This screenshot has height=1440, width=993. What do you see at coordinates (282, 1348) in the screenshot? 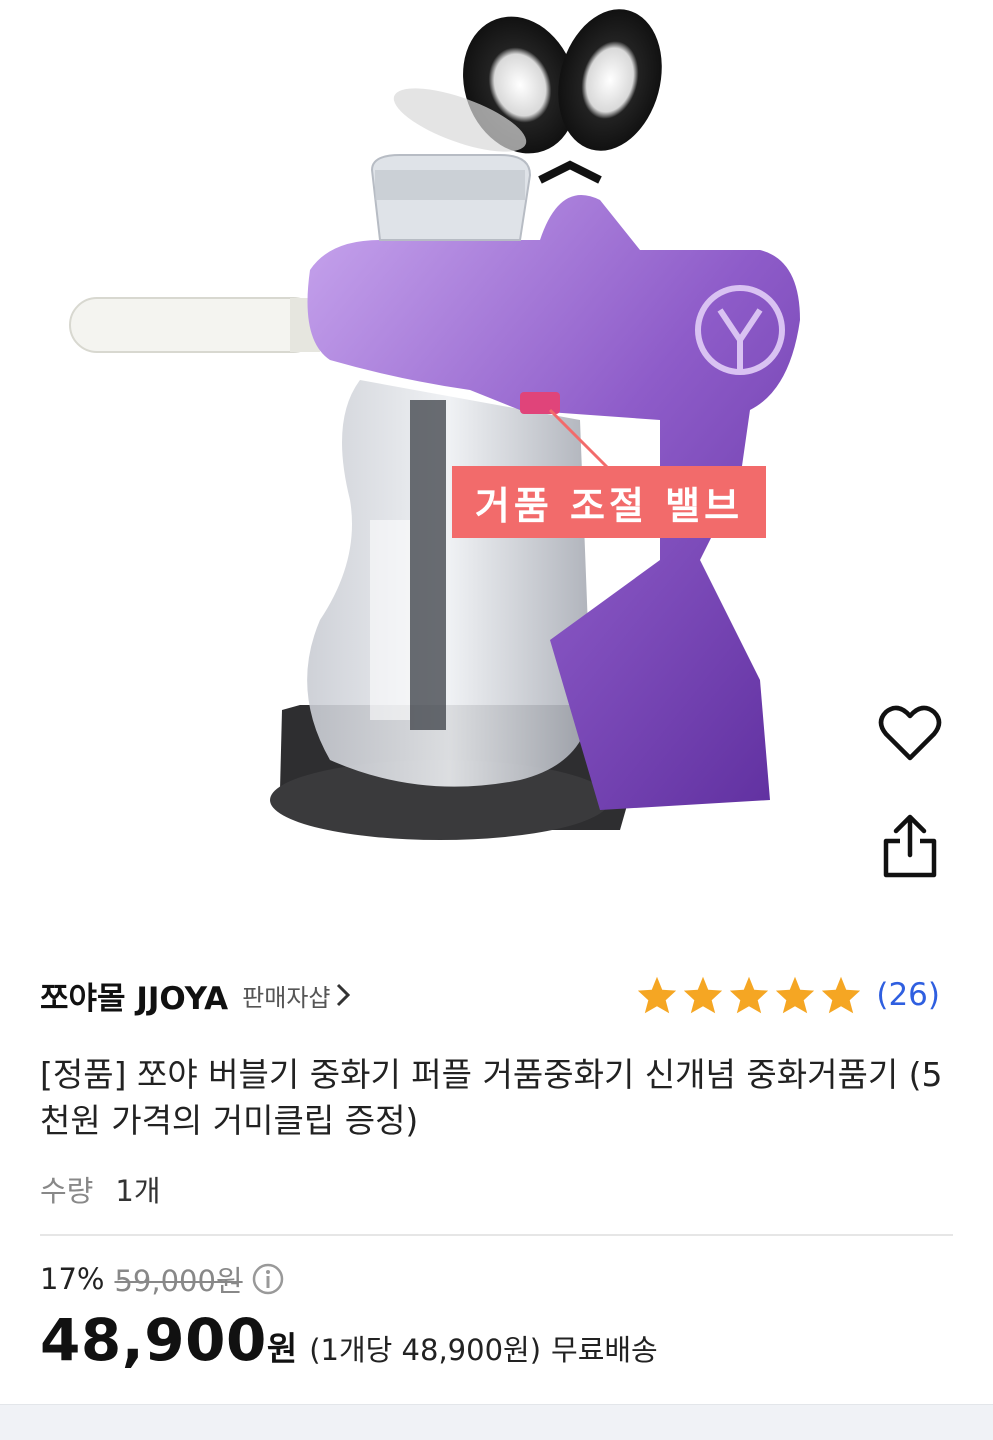
I see `sale-price-currency: 원` at bounding box center [282, 1348].